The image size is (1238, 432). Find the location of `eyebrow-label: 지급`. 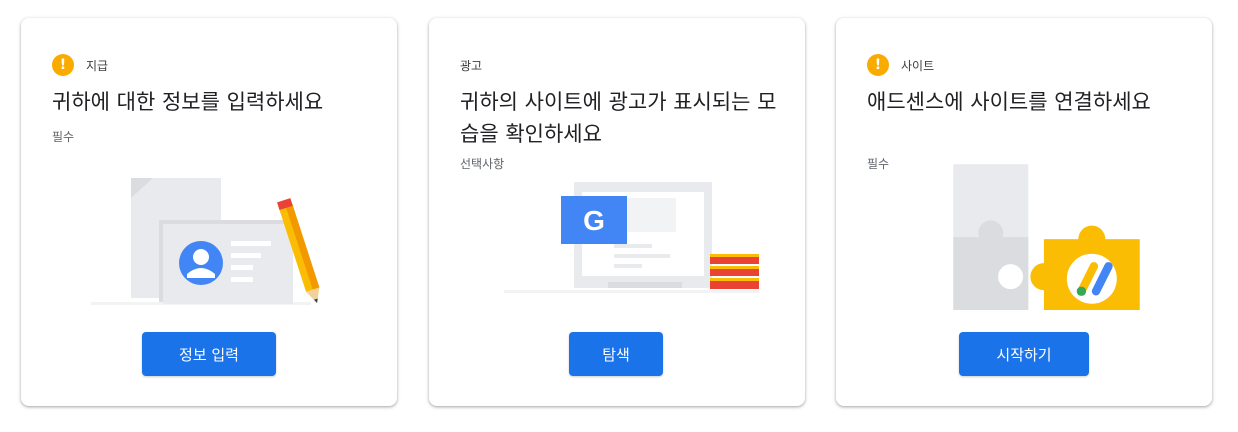

eyebrow-label: 지급 is located at coordinates (97, 65).